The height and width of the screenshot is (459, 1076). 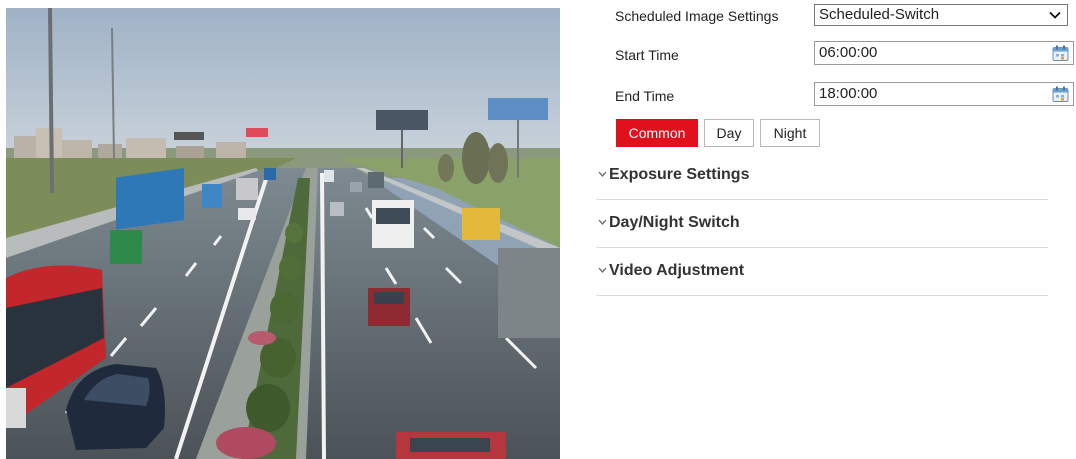 What do you see at coordinates (944, 94) in the screenshot?
I see `end-time-input: 18:00:00` at bounding box center [944, 94].